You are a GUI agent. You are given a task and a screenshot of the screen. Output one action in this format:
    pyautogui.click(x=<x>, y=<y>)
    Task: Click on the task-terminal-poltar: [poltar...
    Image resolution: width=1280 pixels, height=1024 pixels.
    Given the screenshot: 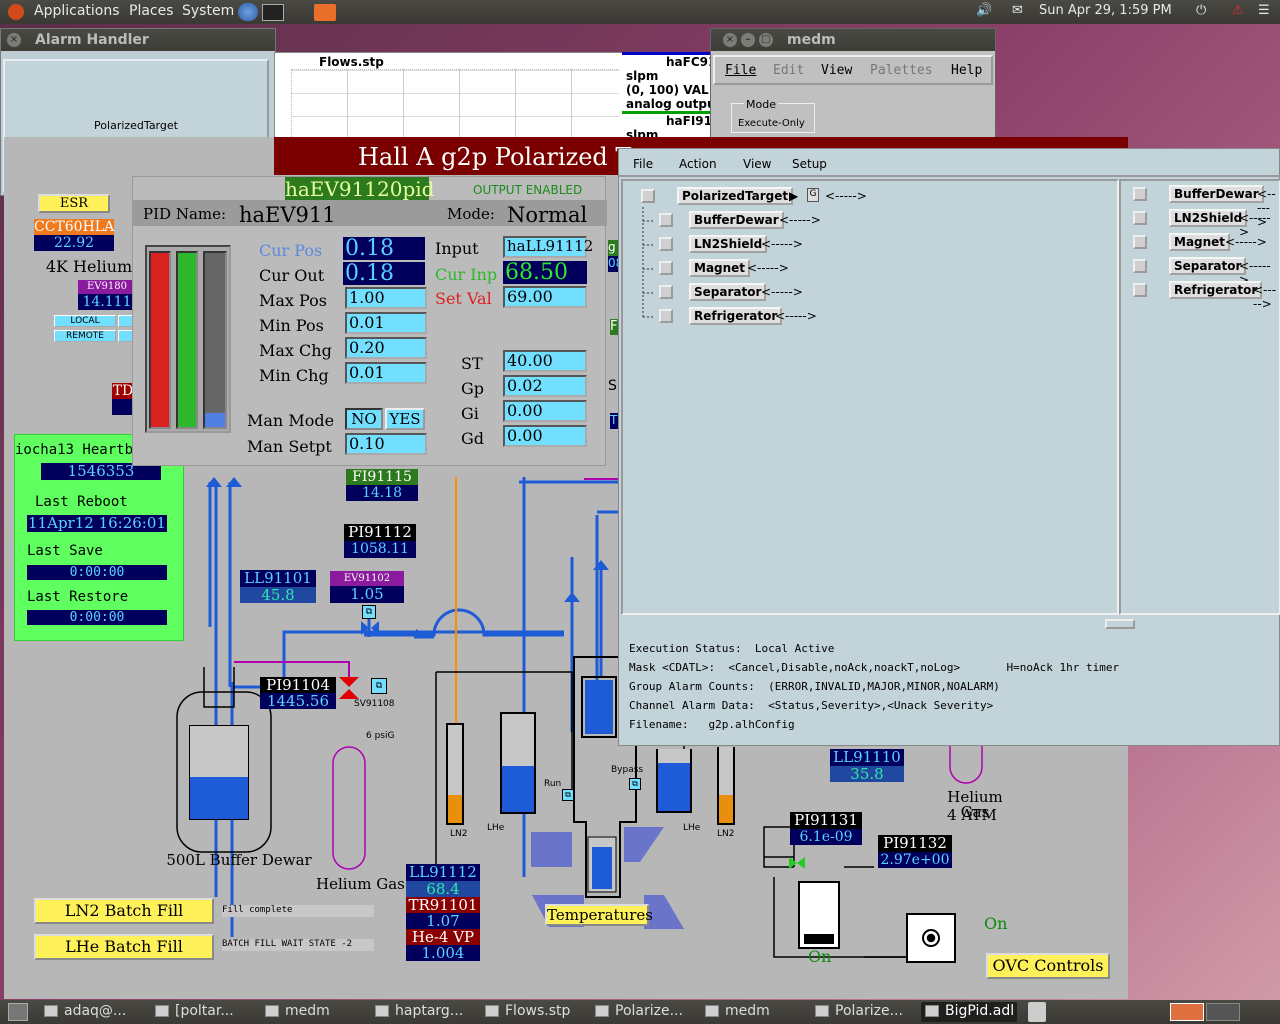 What is the action you would take?
    pyautogui.click(x=199, y=1012)
    